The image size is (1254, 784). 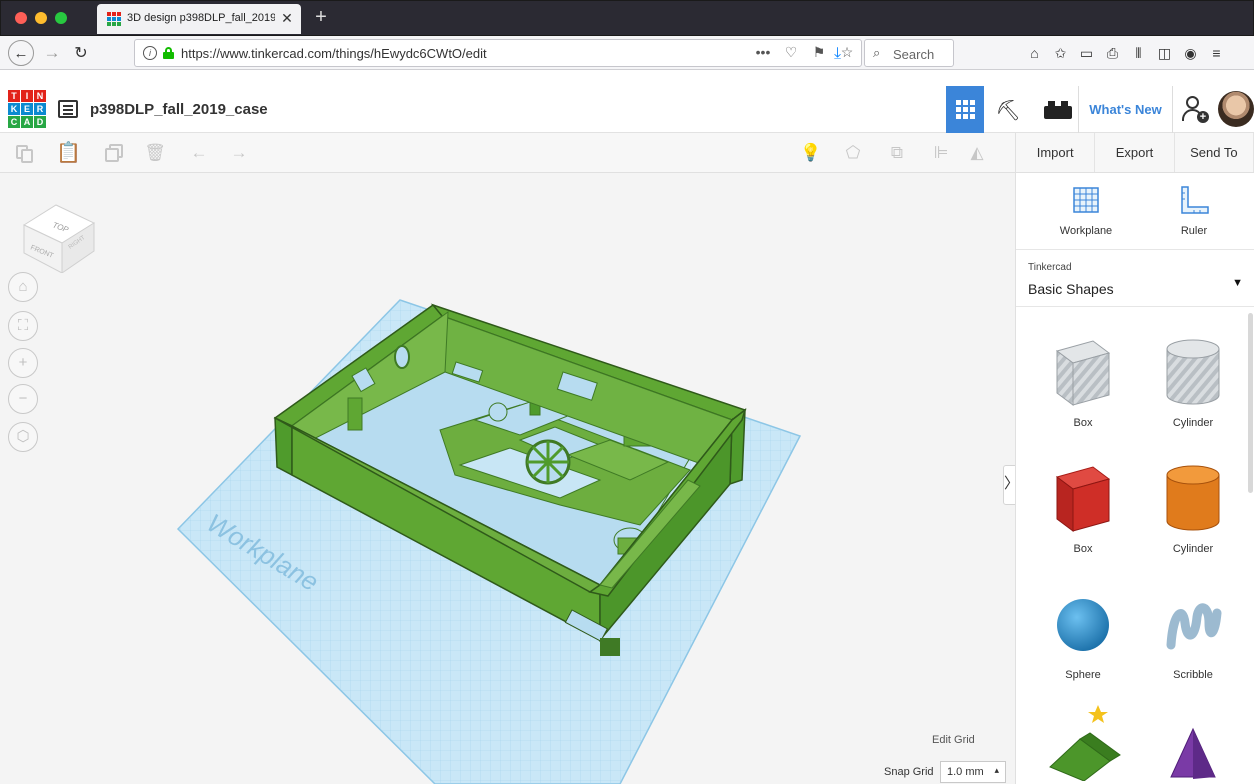 I want to click on sphere-blue-icon, so click(x=1083, y=625).